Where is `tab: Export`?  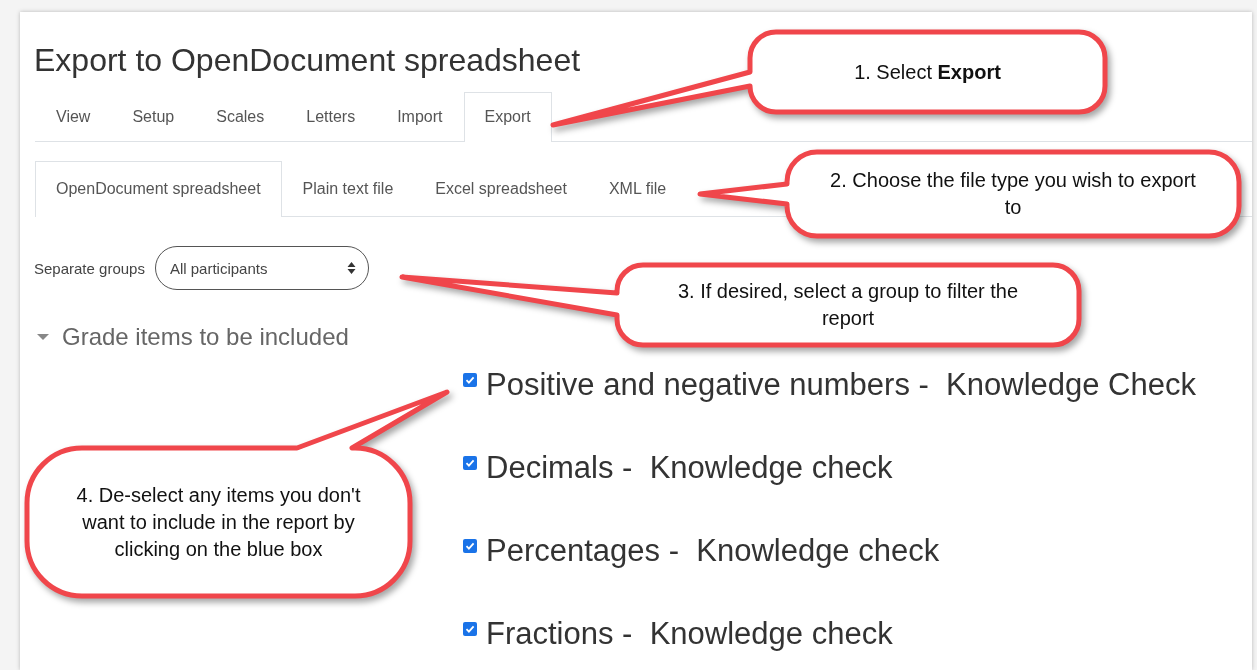 tab: Export is located at coordinates (507, 117).